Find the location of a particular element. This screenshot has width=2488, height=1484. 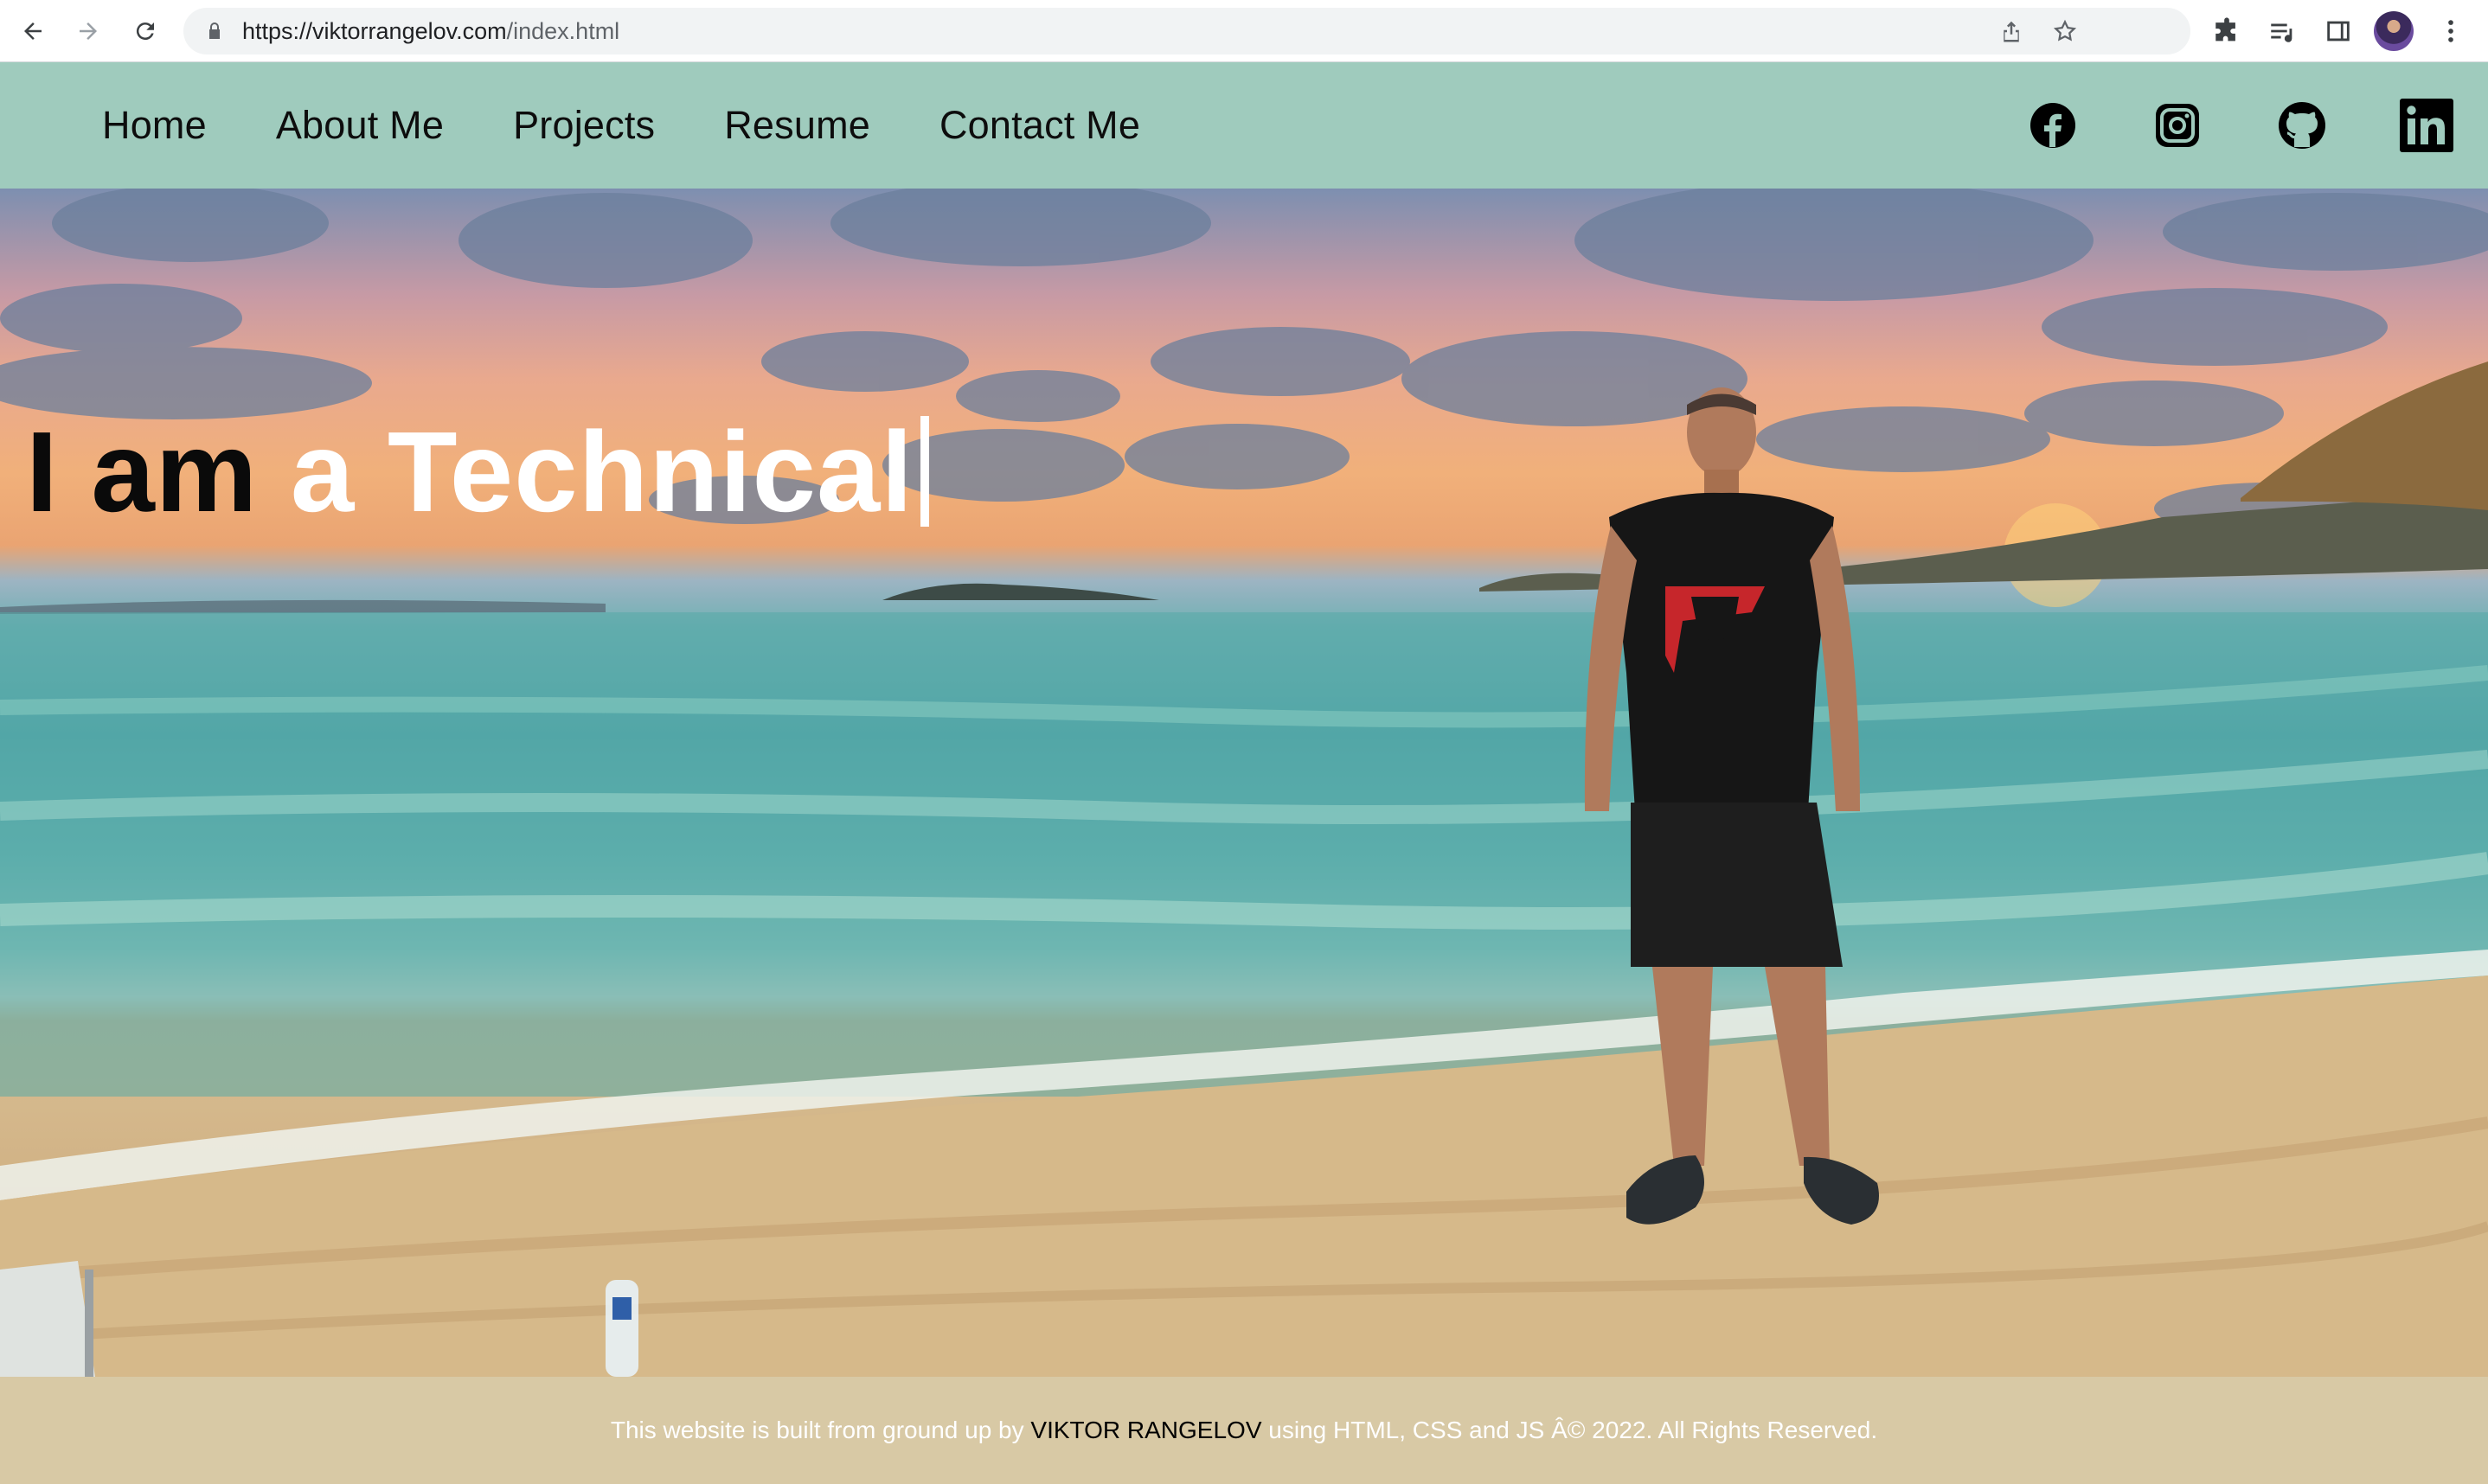

nav-link-projects: Projects is located at coordinates (584, 126).